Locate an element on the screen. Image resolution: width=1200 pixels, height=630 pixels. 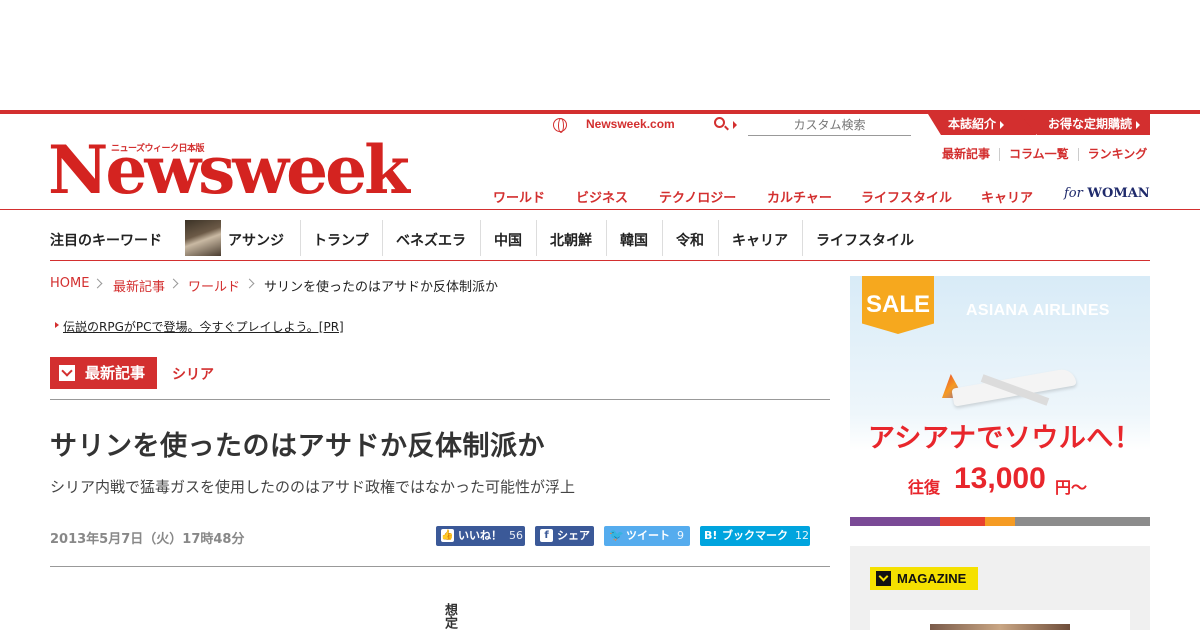
magazine-cover-image is located at coordinates (1000, 627).